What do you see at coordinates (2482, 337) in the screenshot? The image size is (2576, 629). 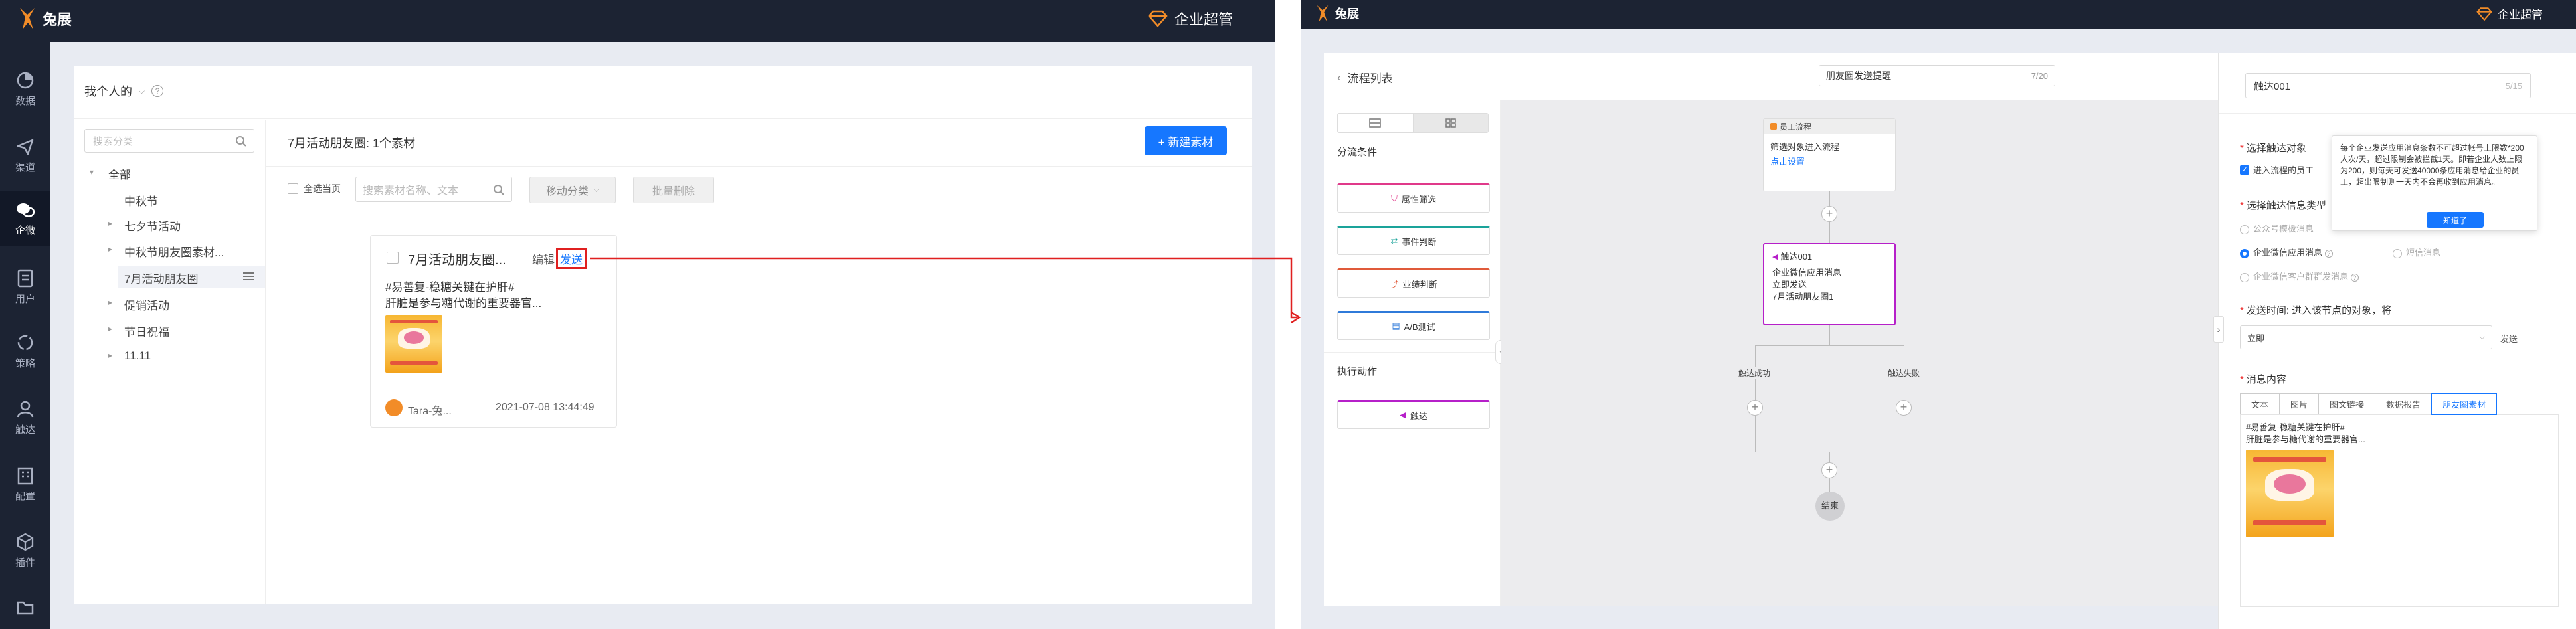 I see `chevron-down-icon: ⌵` at bounding box center [2482, 337].